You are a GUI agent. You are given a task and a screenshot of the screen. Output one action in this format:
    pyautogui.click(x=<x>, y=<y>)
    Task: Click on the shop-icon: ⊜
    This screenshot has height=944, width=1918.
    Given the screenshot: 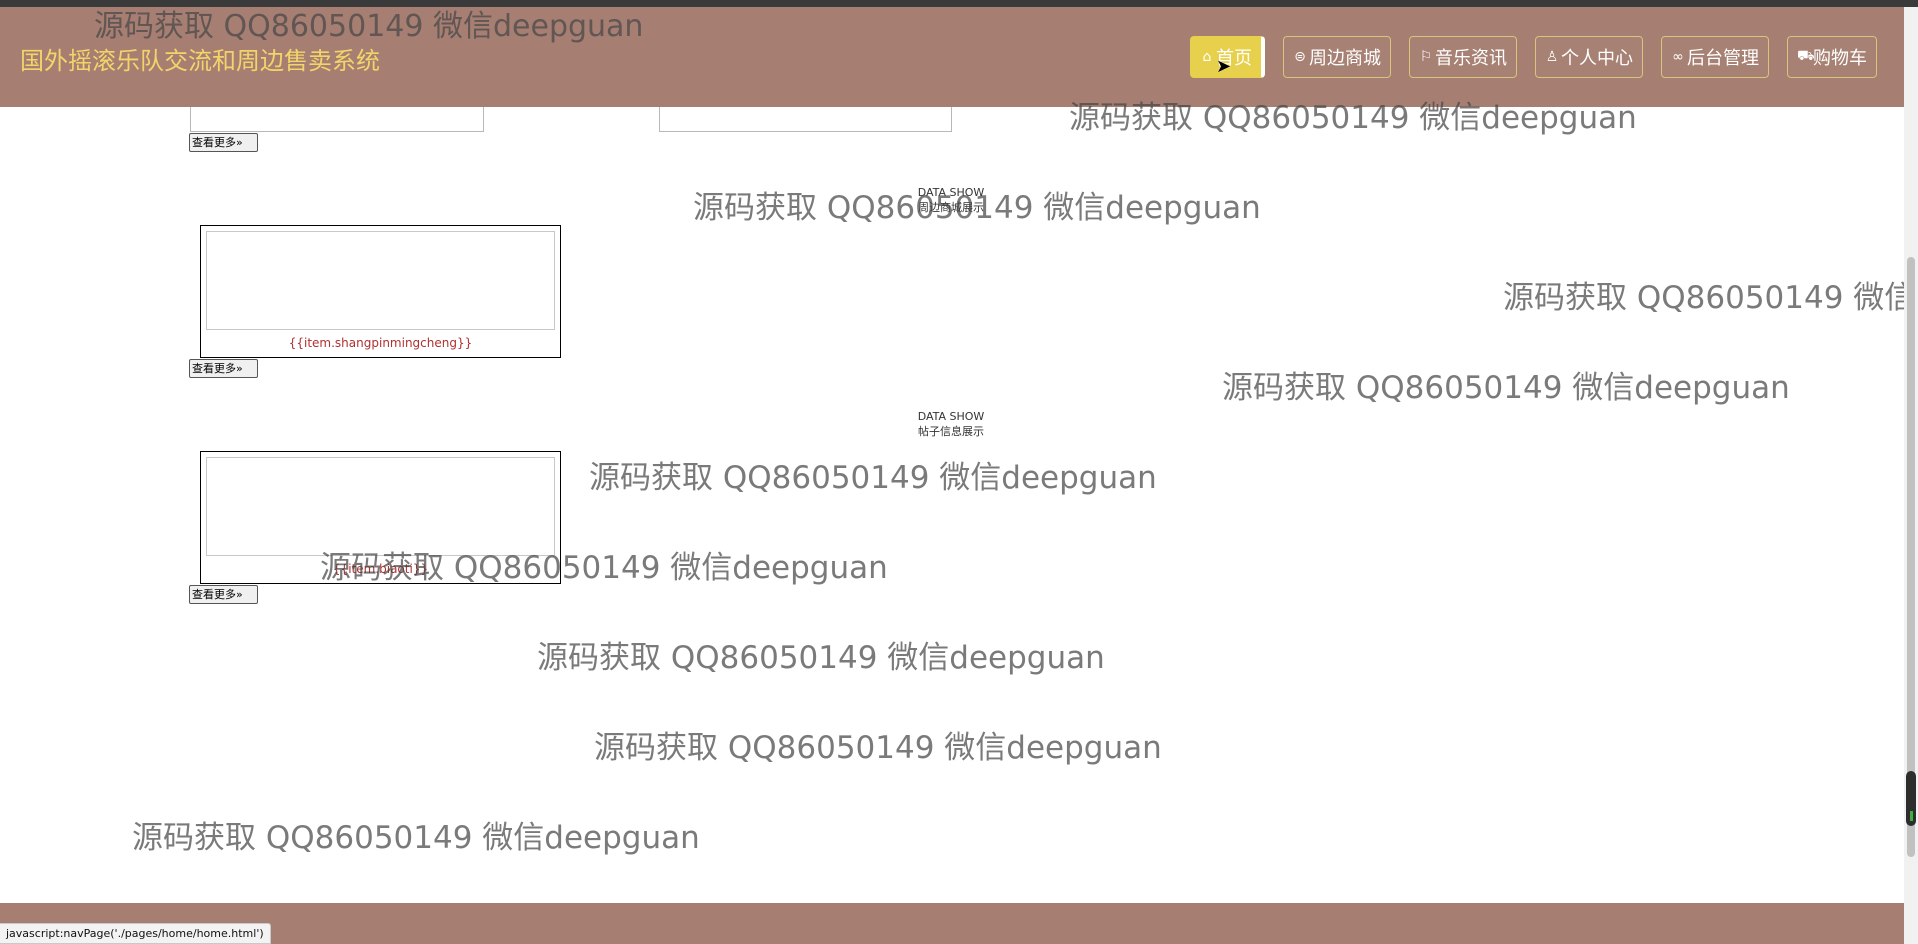 What is the action you would take?
    pyautogui.click(x=1300, y=57)
    